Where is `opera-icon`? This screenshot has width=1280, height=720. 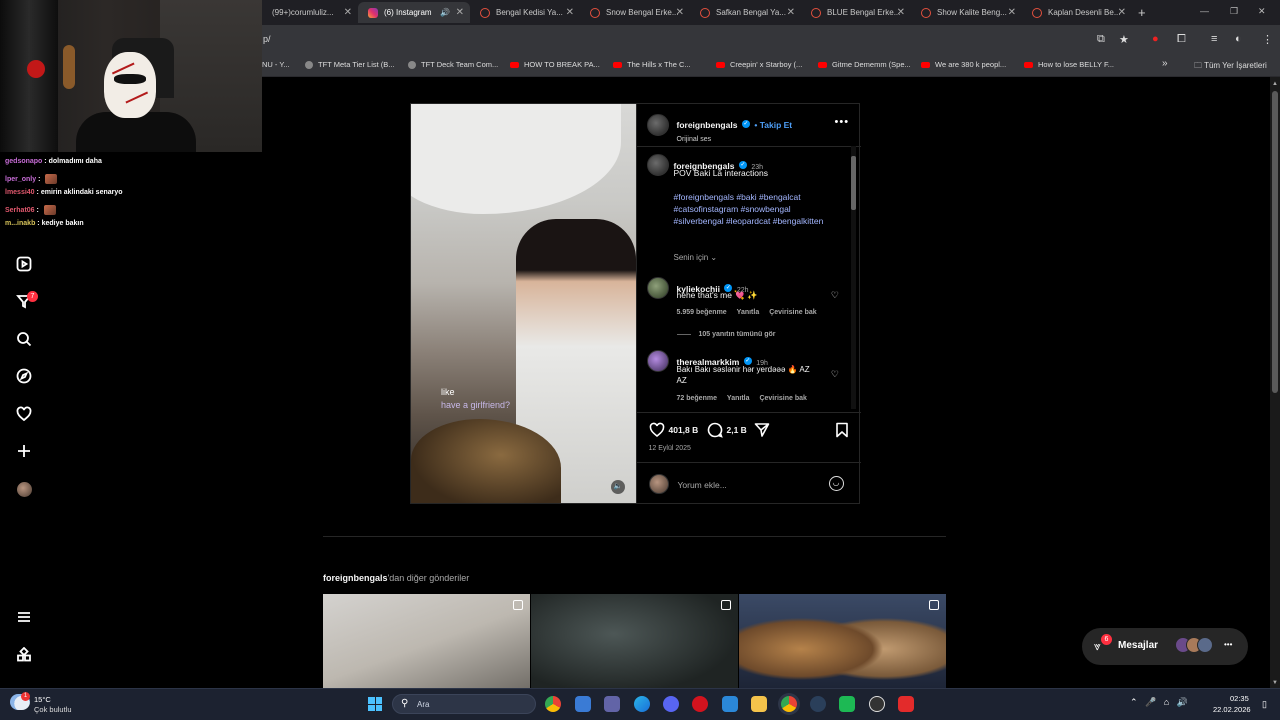
opera-icon is located at coordinates (700, 704).